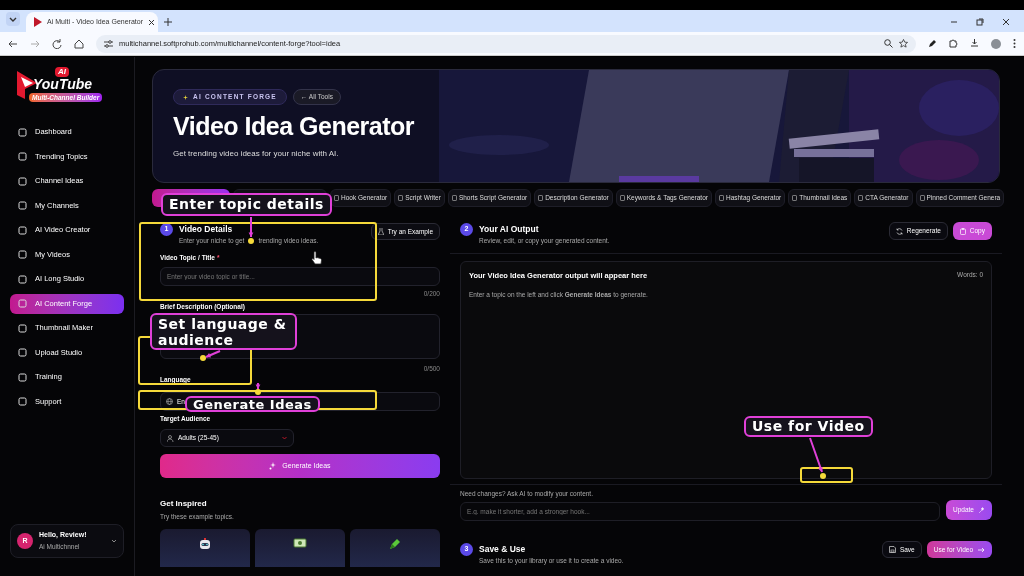 The image size is (1024, 576). Describe the element at coordinates (252, 404) in the screenshot. I see `callout-tooltip: Generate Ideas` at that location.